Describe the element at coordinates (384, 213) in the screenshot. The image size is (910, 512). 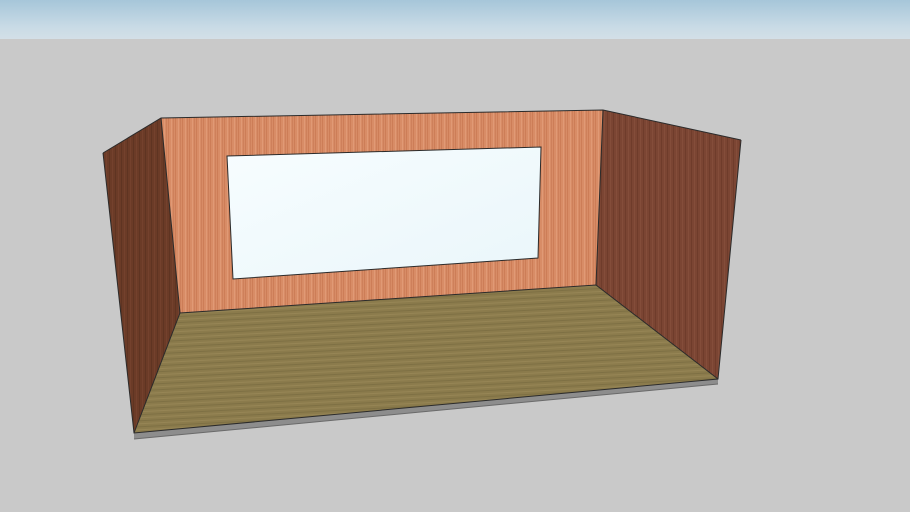
I see `screen-panel` at that location.